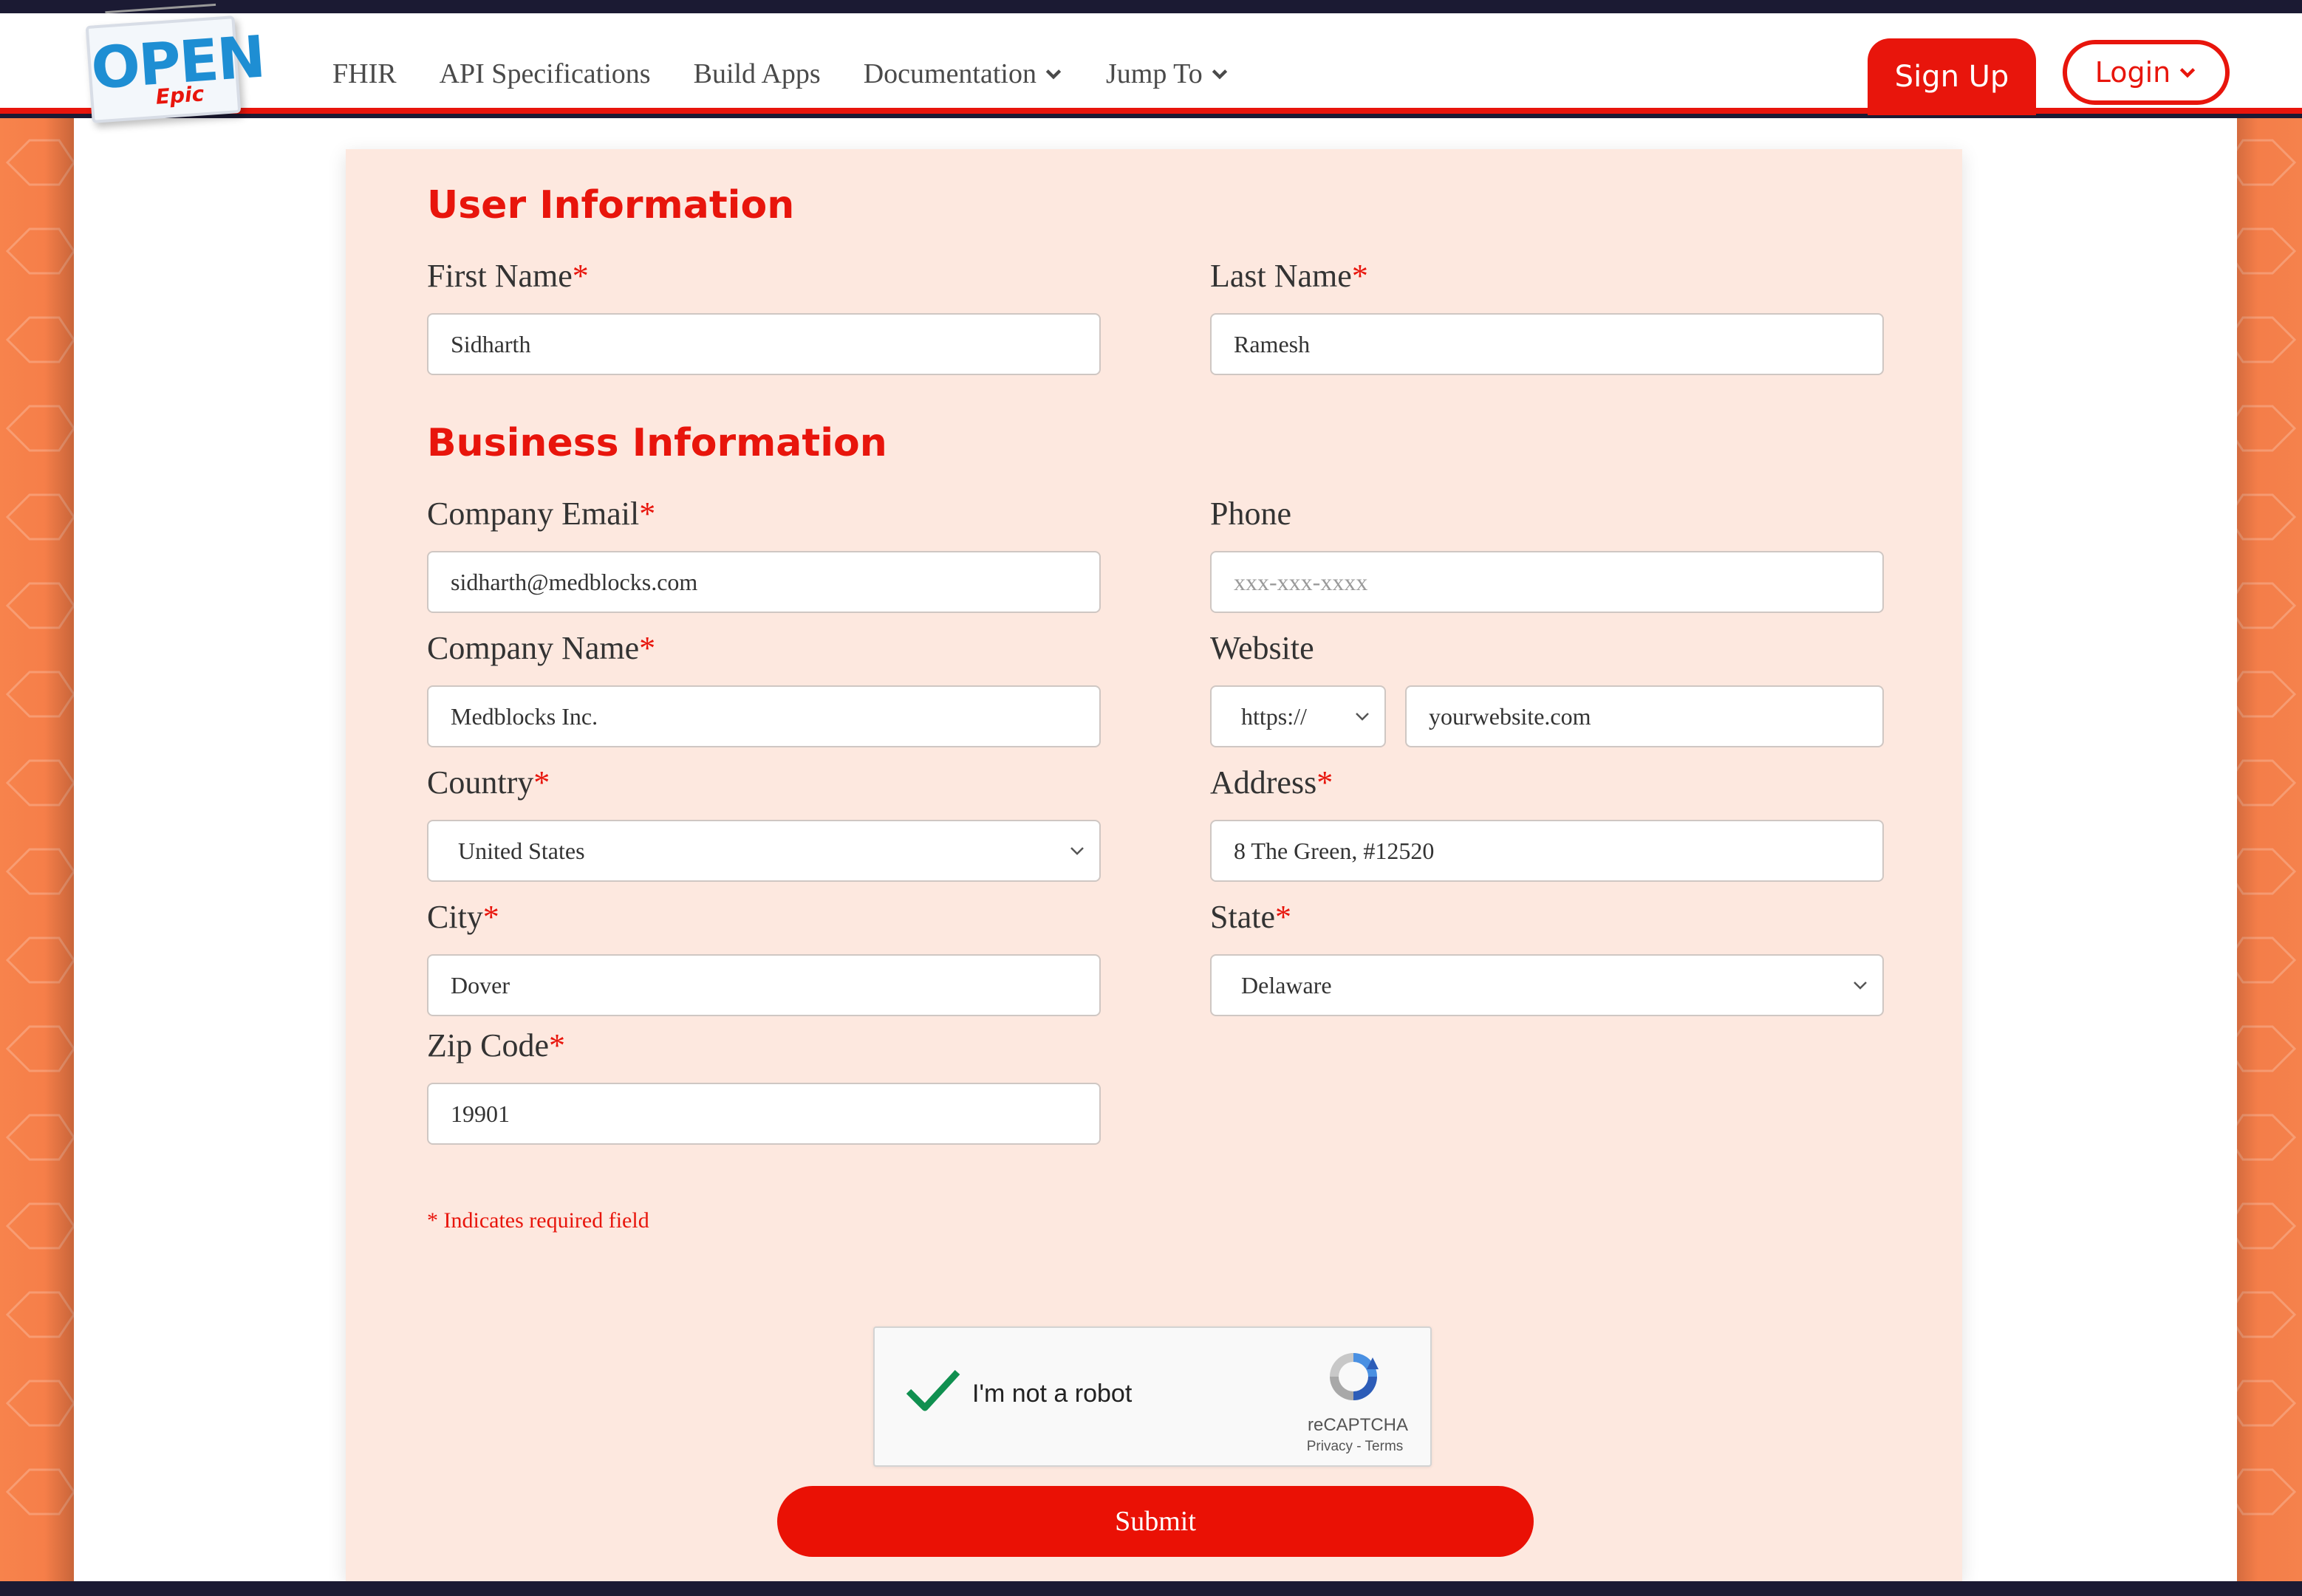 The width and height of the screenshot is (2302, 1596). I want to click on sign-up-label: Sign Up, so click(1952, 77).